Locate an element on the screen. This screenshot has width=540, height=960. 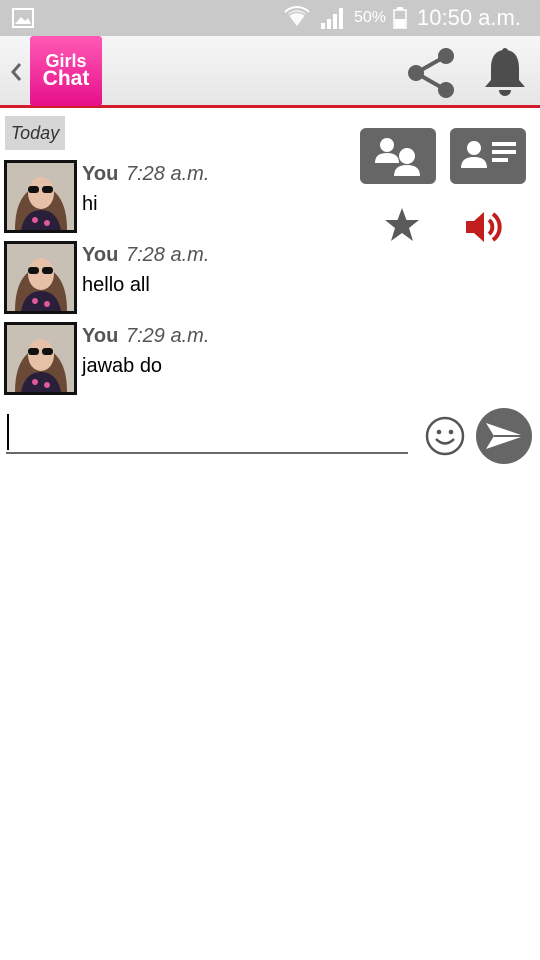
star-icon is located at coordinates (402, 225).